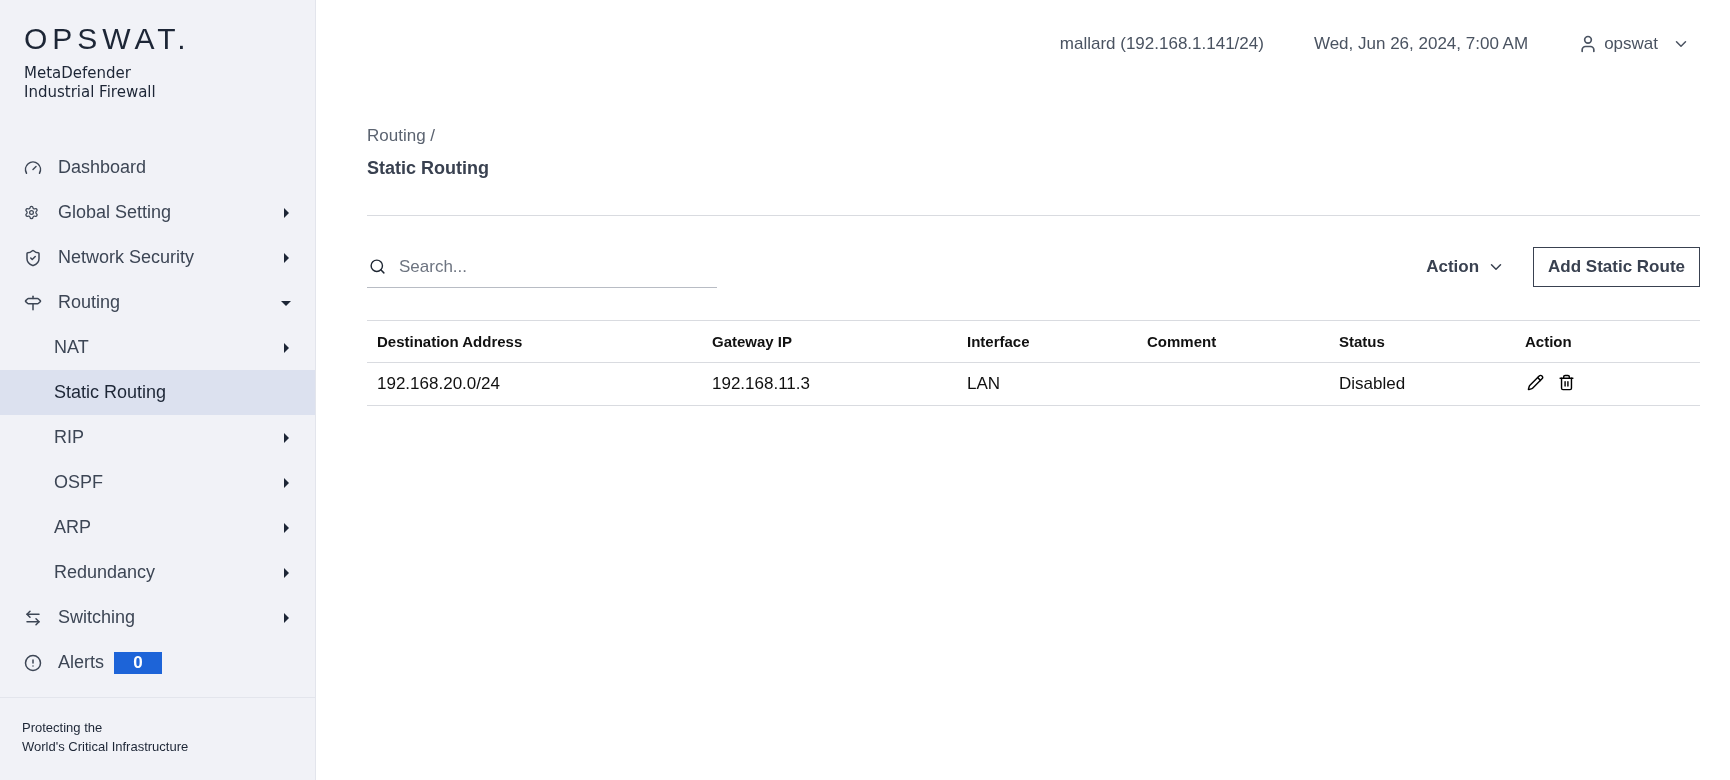  Describe the element at coordinates (31, 212) in the screenshot. I see `gear-icon` at that location.